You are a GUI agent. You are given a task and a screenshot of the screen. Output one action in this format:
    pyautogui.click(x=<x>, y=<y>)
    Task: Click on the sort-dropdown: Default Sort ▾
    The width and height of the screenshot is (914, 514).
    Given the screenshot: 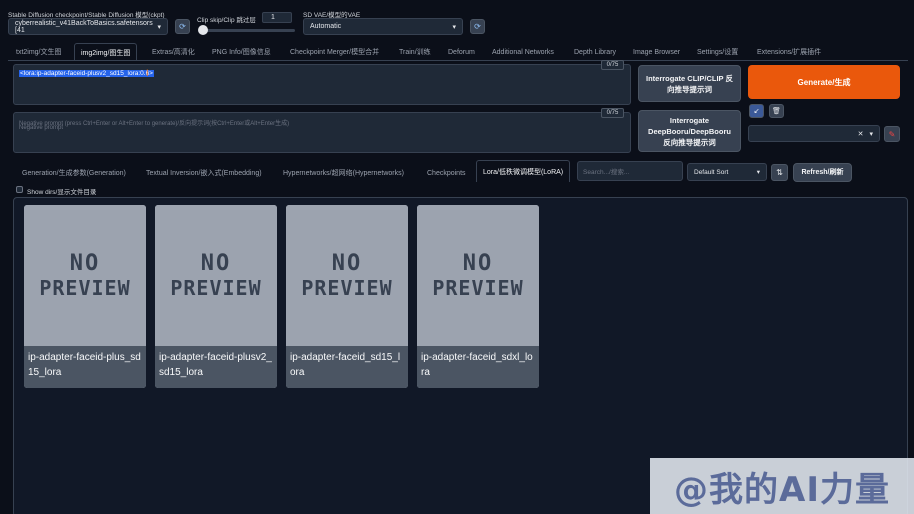 What is the action you would take?
    pyautogui.click(x=727, y=172)
    